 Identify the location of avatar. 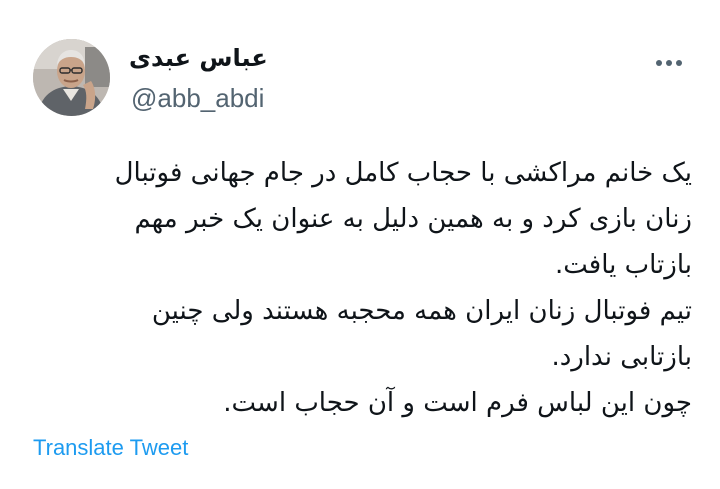
(71, 77).